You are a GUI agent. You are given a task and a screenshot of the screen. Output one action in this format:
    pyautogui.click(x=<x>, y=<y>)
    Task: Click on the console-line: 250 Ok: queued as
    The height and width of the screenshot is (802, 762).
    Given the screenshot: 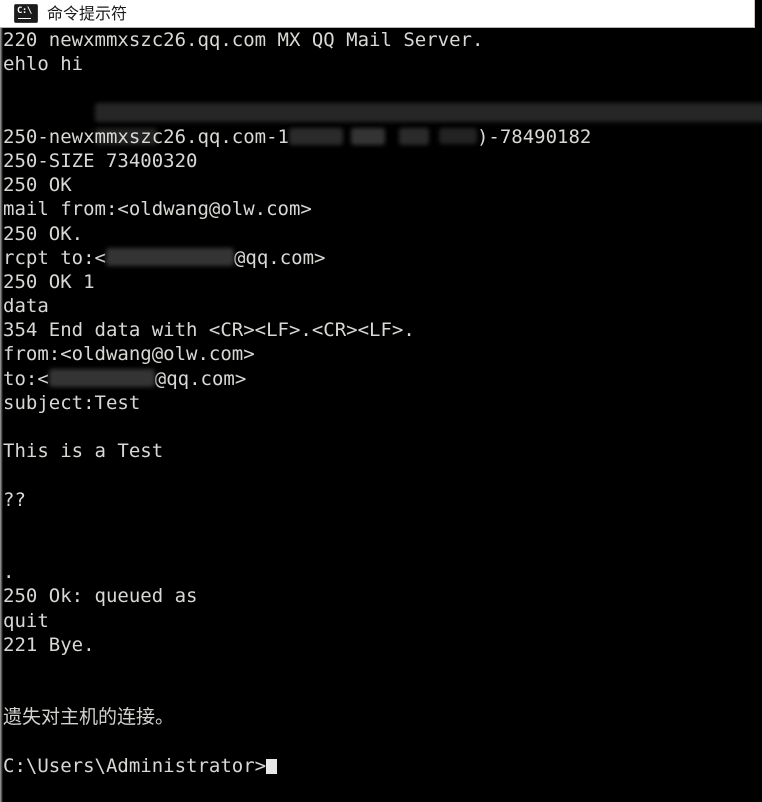 What is the action you would take?
    pyautogui.click(x=100, y=596)
    